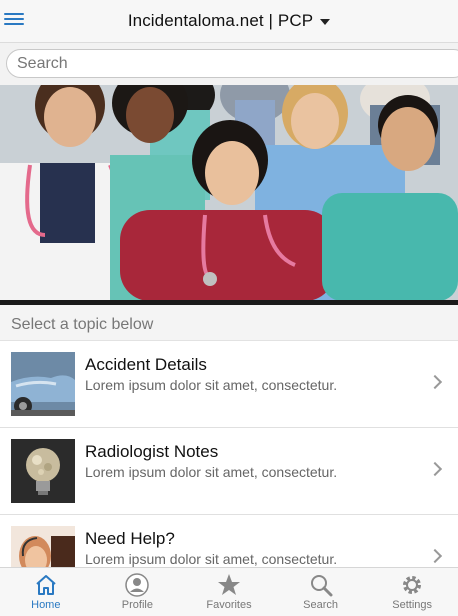  I want to click on search-bar, so click(229, 64).